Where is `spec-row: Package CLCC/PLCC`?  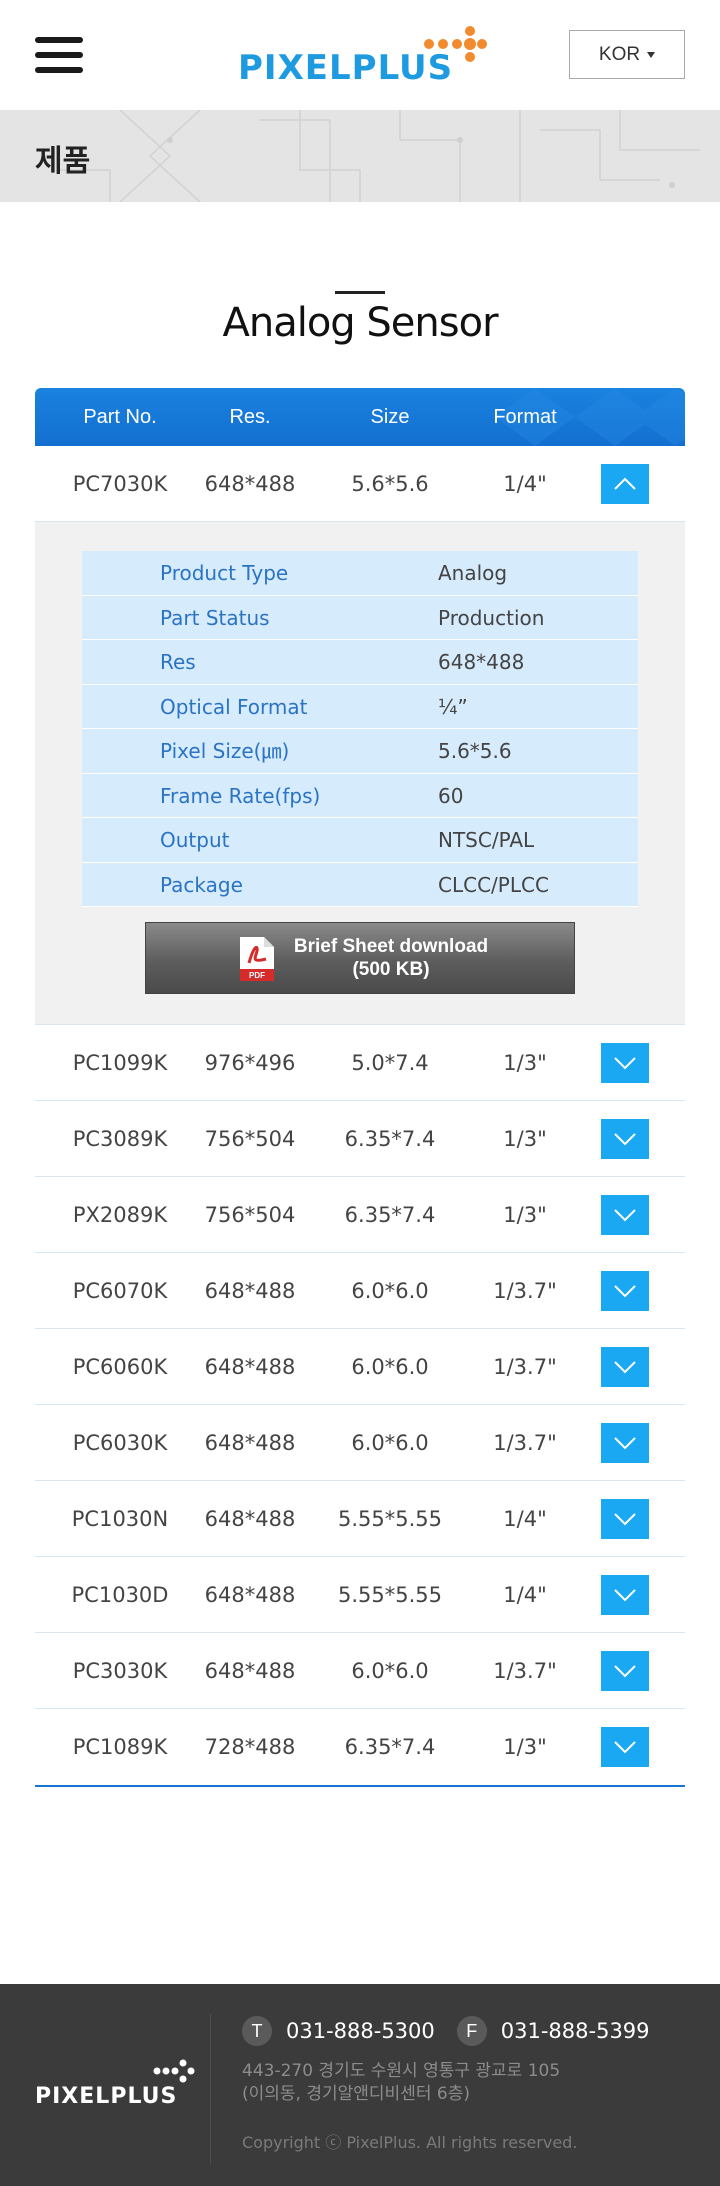
spec-row: Package CLCC/PLCC is located at coordinates (360, 884).